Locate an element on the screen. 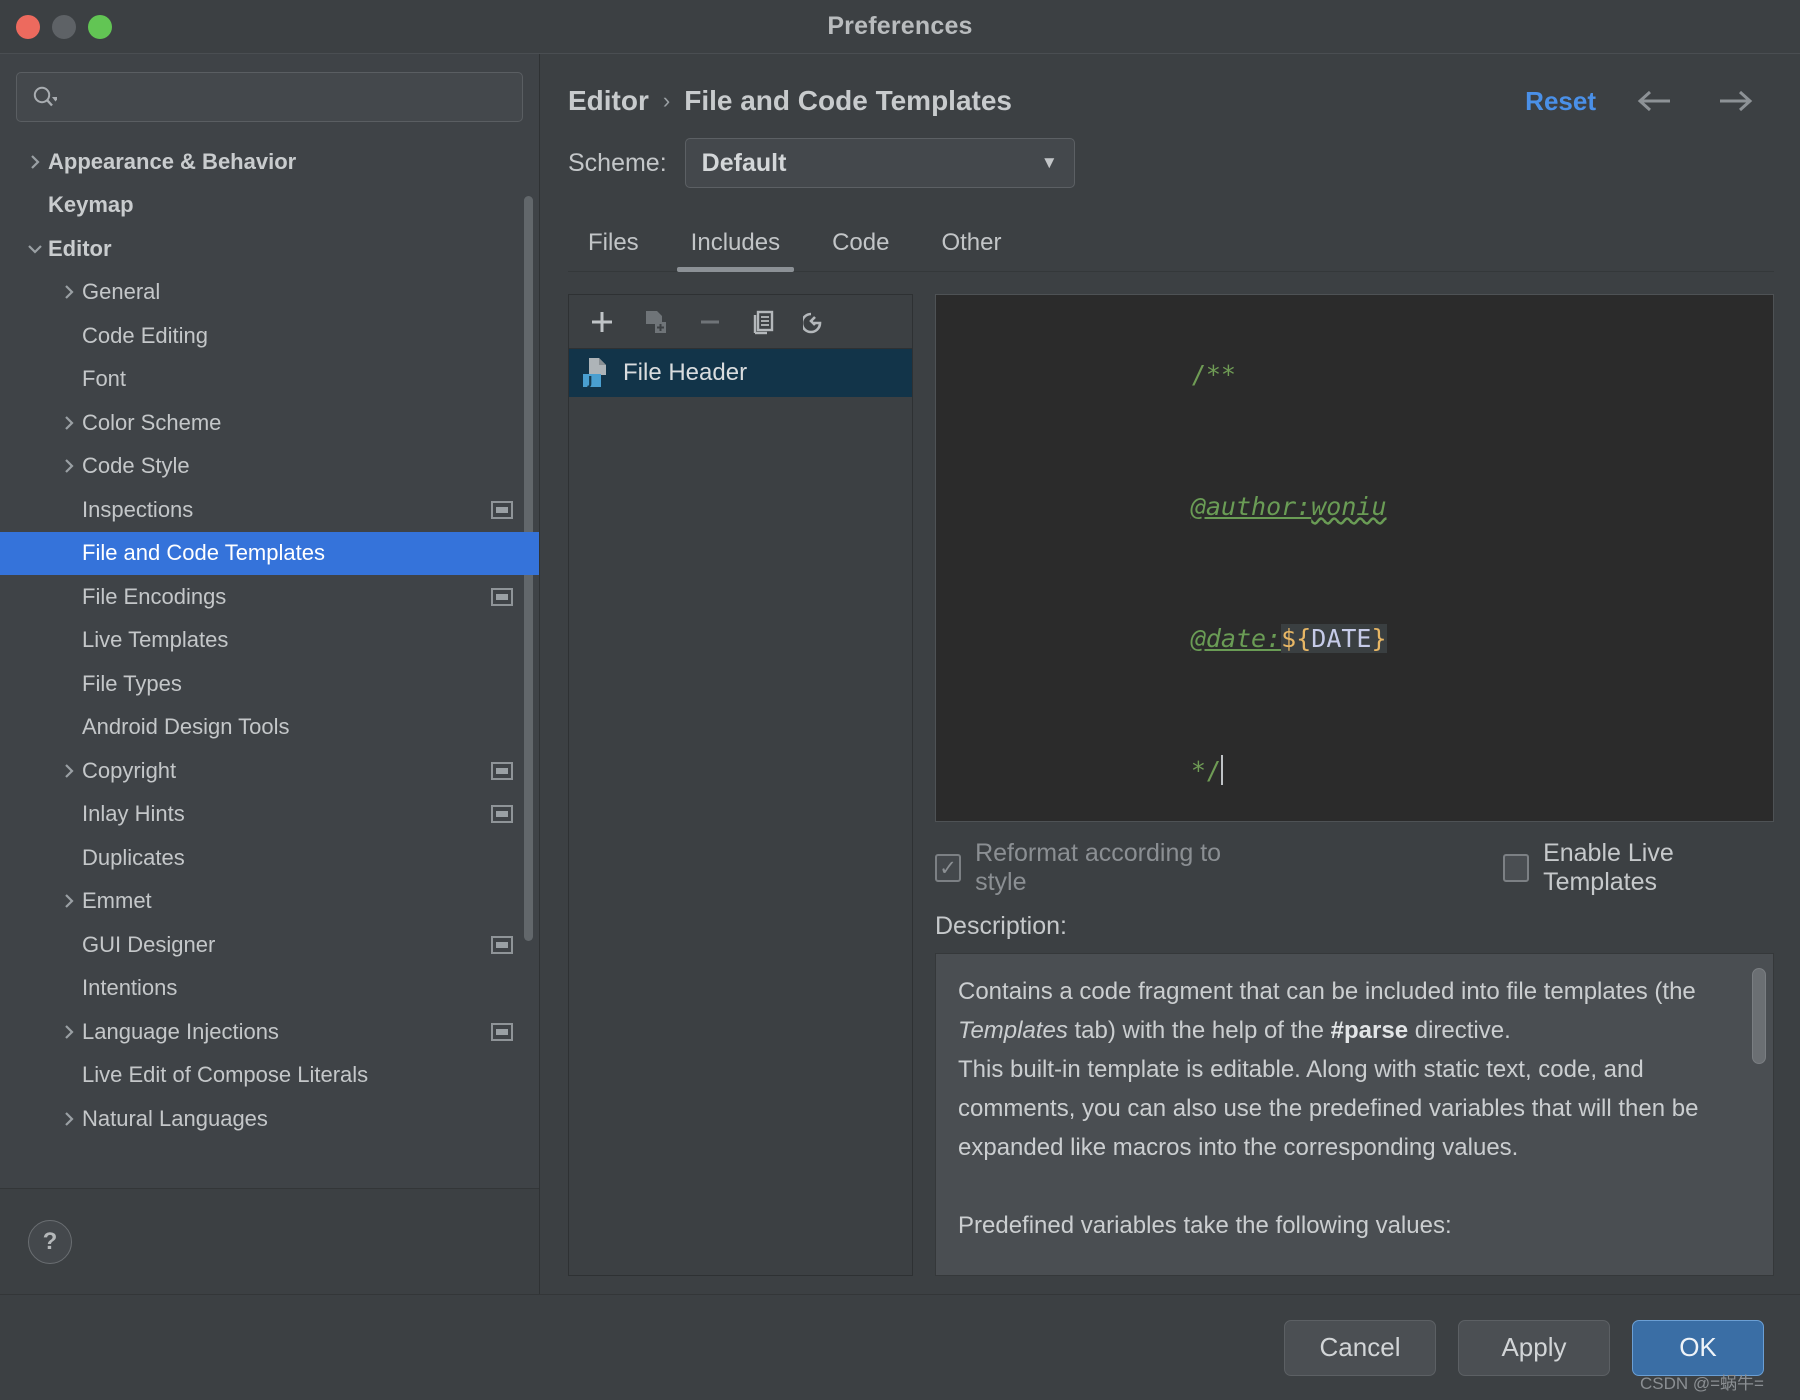  sidebar-item-general: General is located at coordinates (269, 293).